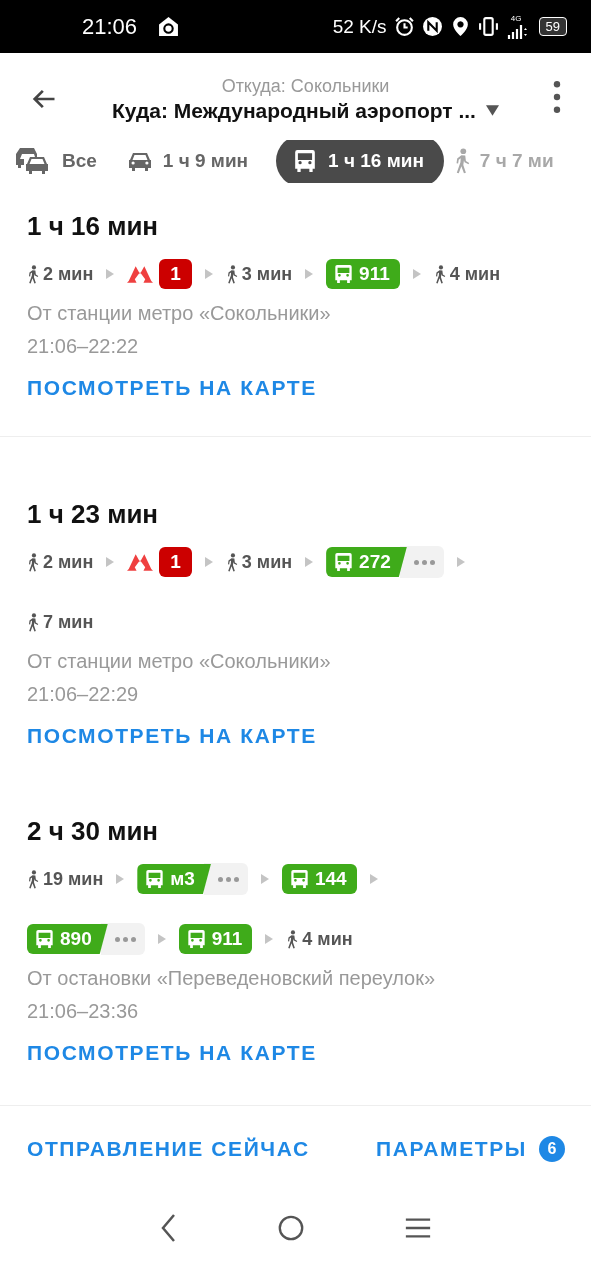  What do you see at coordinates (404, 26) in the screenshot?
I see `alarm-icon` at bounding box center [404, 26].